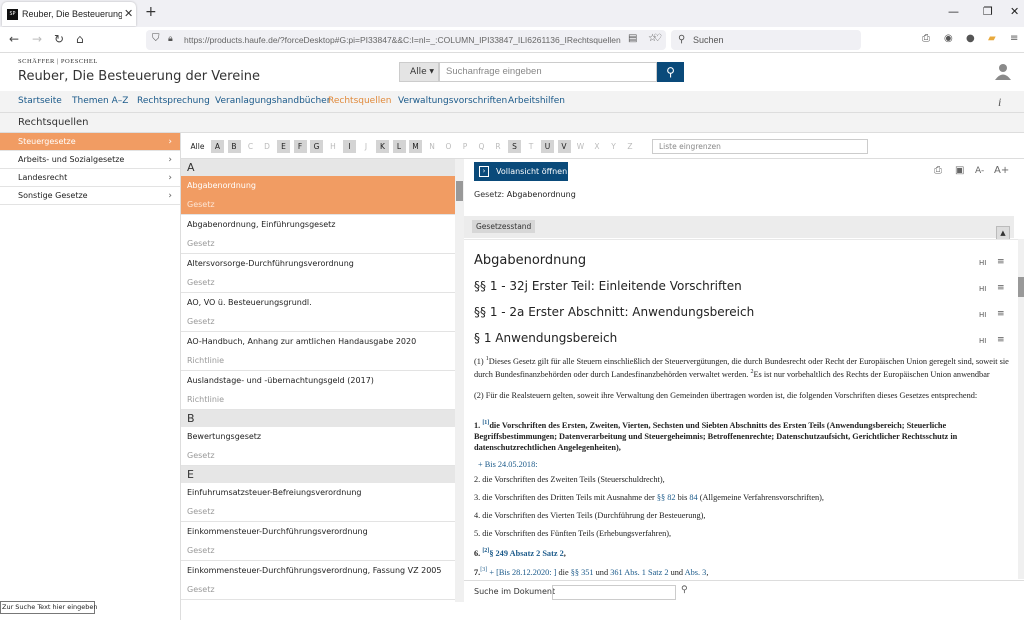 Image resolution: width=1024 pixels, height=620 pixels. I want to click on heading-abgabenordnung: Abgabenordnung, so click(530, 260).